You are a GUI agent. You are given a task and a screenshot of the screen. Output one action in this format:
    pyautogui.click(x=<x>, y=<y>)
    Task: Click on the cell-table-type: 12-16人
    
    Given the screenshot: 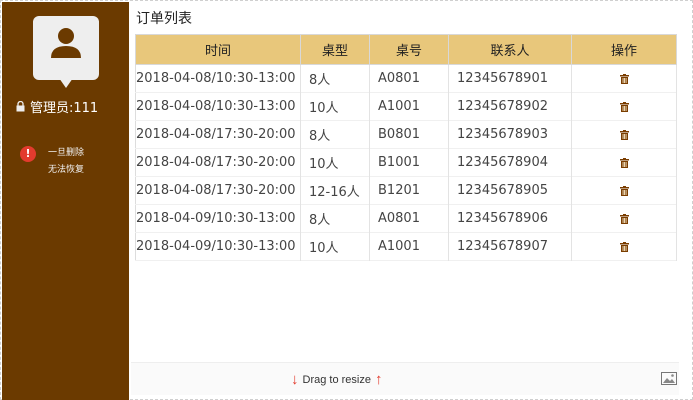 What is the action you would take?
    pyautogui.click(x=335, y=190)
    